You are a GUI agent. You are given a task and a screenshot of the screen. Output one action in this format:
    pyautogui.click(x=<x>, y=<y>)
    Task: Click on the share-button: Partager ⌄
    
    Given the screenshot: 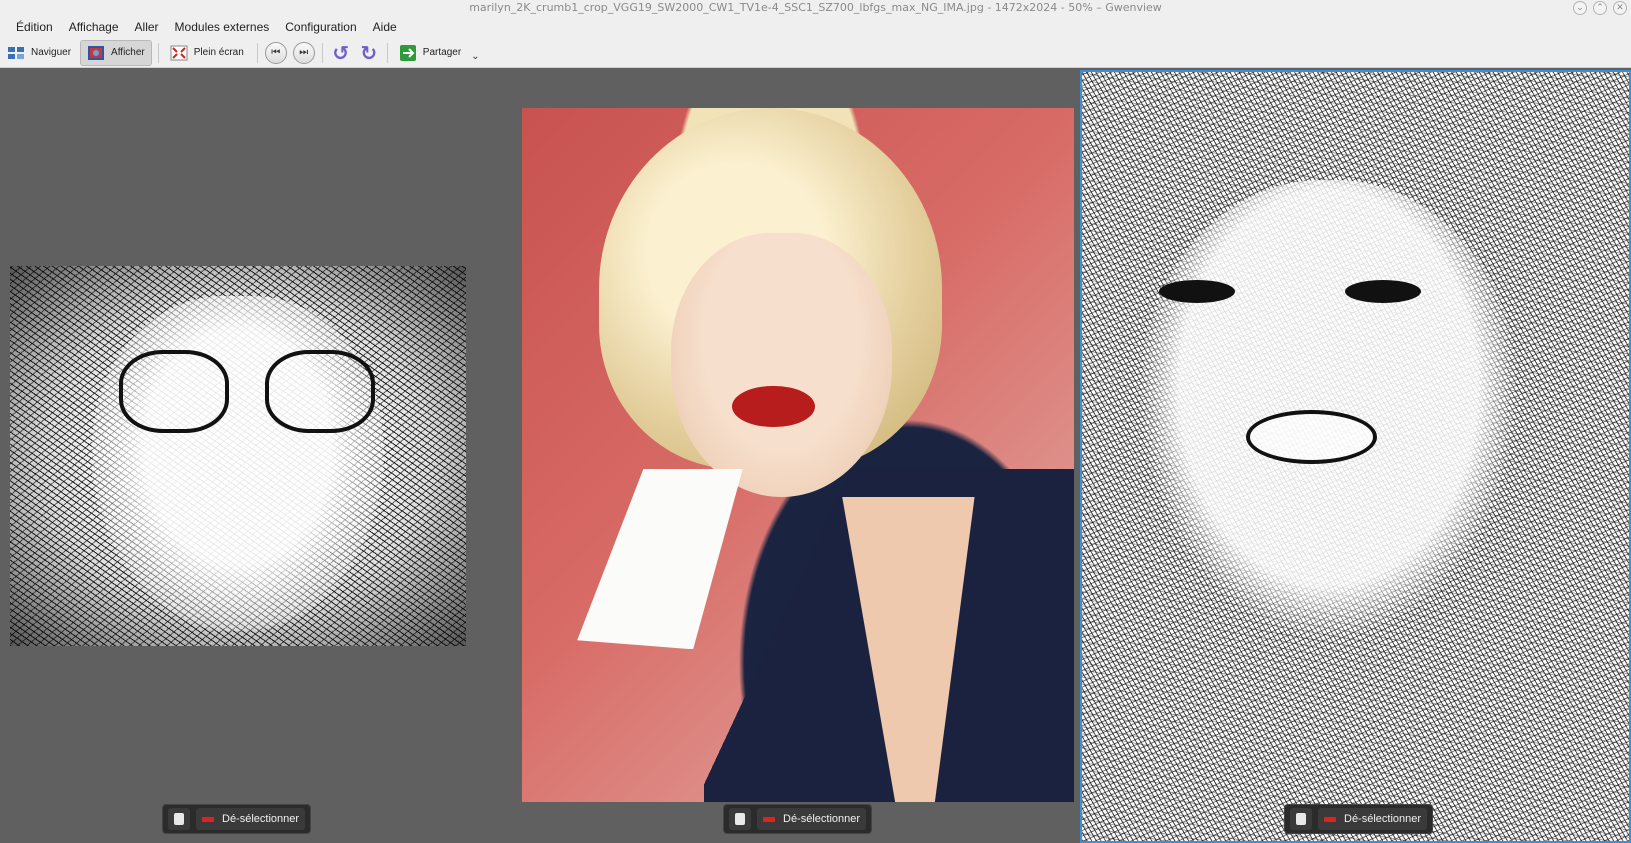 What is the action you would take?
    pyautogui.click(x=439, y=53)
    